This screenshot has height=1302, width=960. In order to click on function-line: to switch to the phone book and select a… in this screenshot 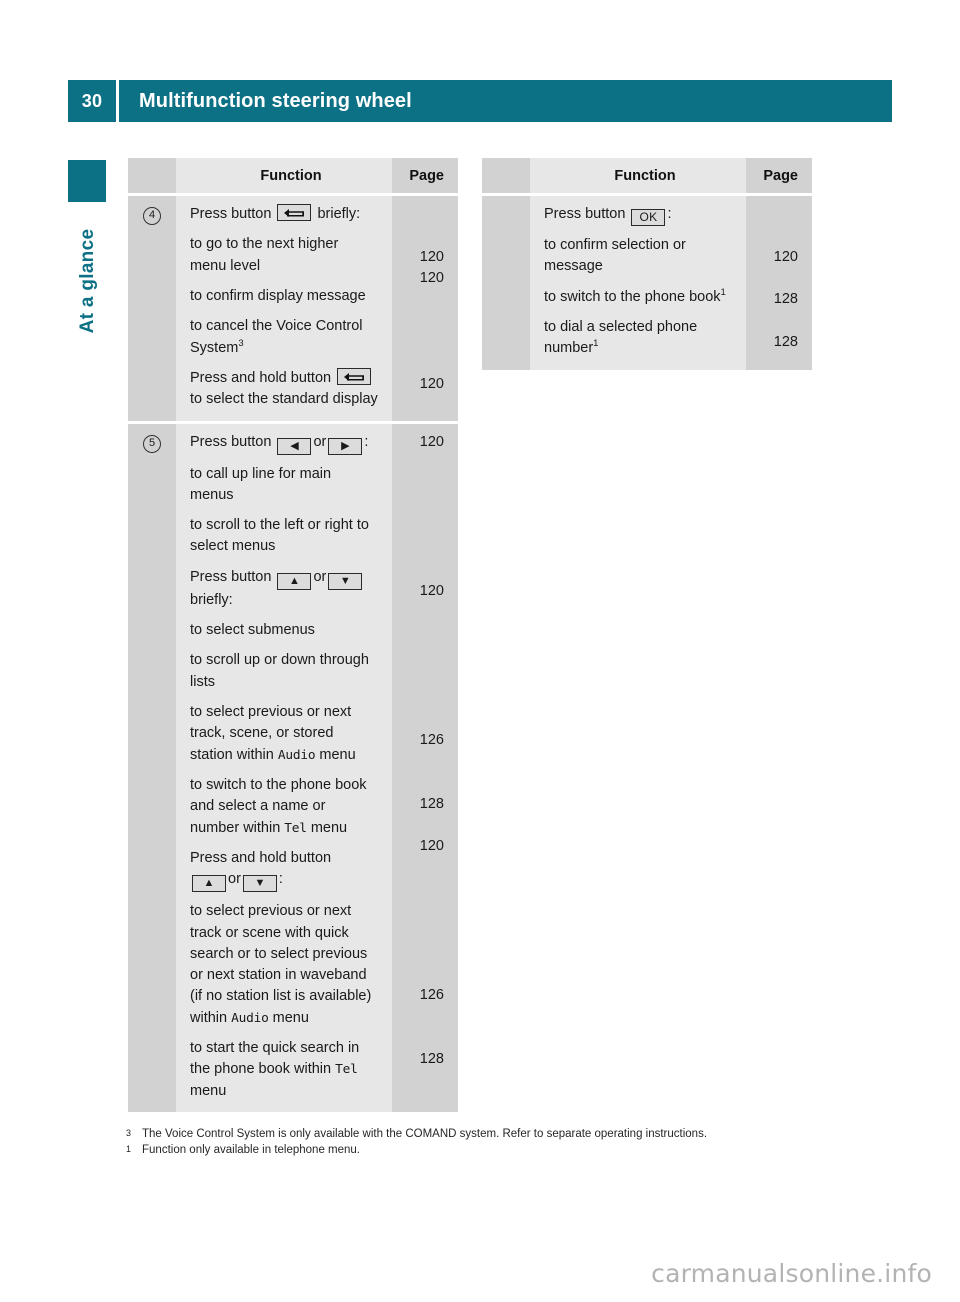, I will do `click(284, 807)`.